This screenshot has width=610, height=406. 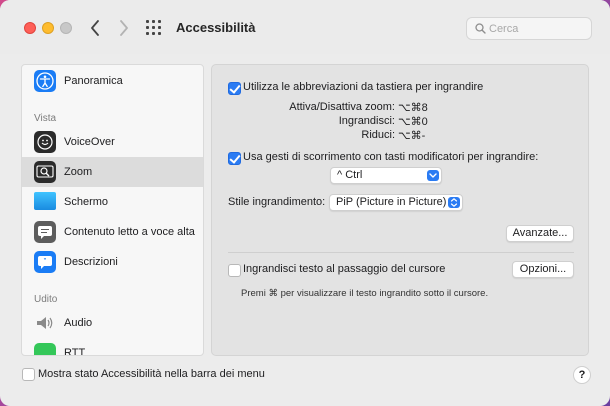 What do you see at coordinates (91, 262) in the screenshot?
I see `sidebar-item-label: Descrizioni` at bounding box center [91, 262].